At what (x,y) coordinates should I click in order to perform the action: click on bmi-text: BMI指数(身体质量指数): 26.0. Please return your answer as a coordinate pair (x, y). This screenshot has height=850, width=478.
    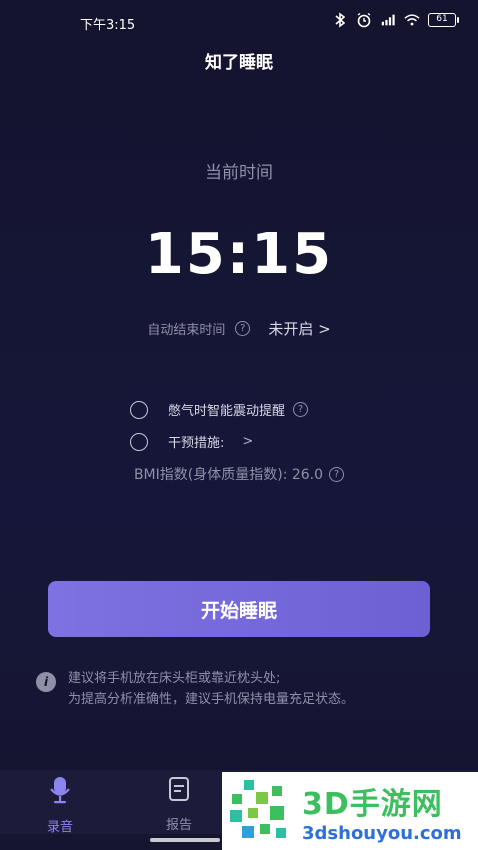
    Looking at the image, I should click on (228, 475).